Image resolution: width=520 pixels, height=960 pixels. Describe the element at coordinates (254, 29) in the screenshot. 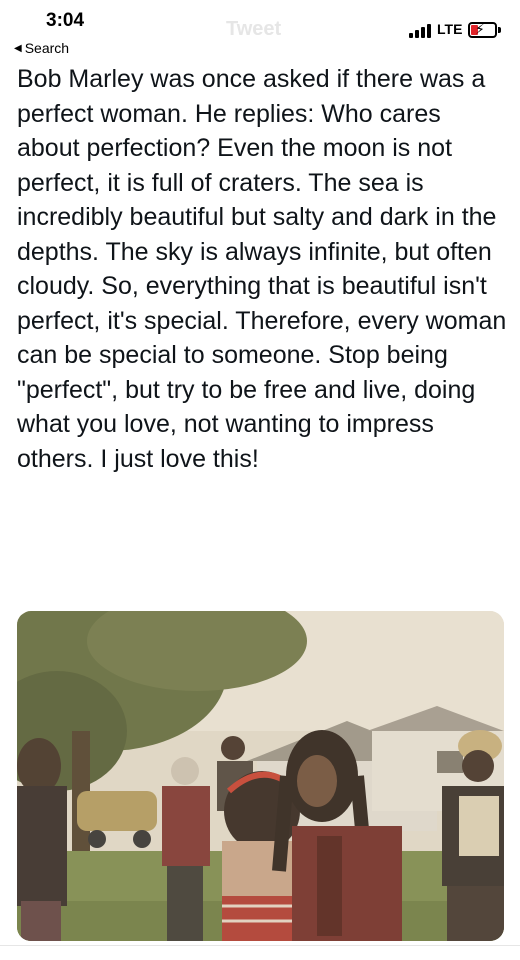

I see `header-title: Tweet` at that location.